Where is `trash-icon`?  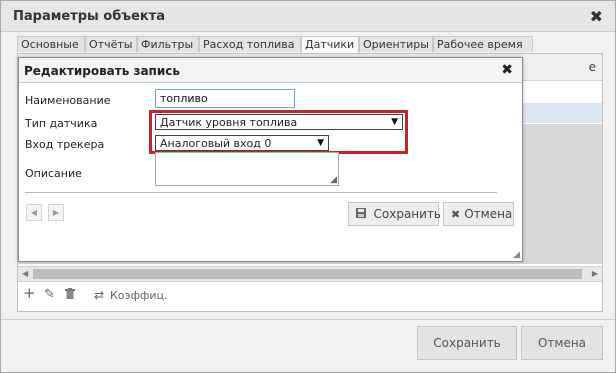
trash-icon is located at coordinates (70, 293).